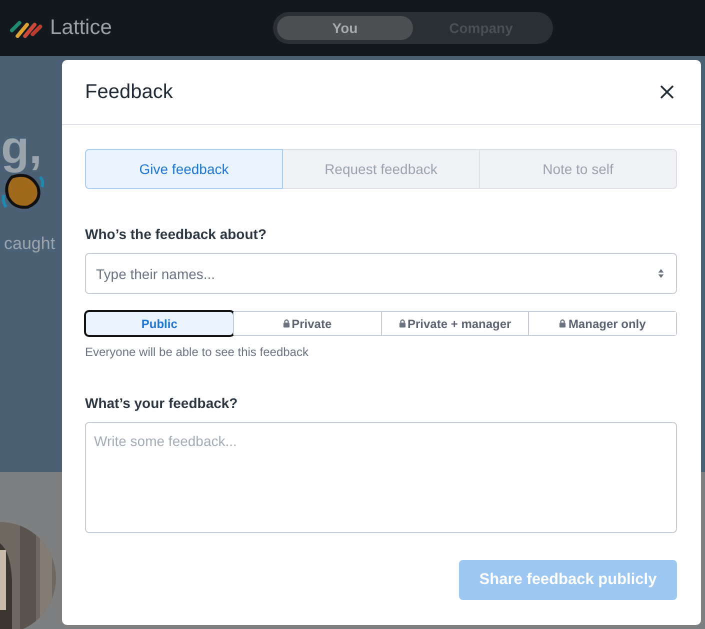  Describe the element at coordinates (129, 92) in the screenshot. I see `dialog-title: Feedback` at that location.